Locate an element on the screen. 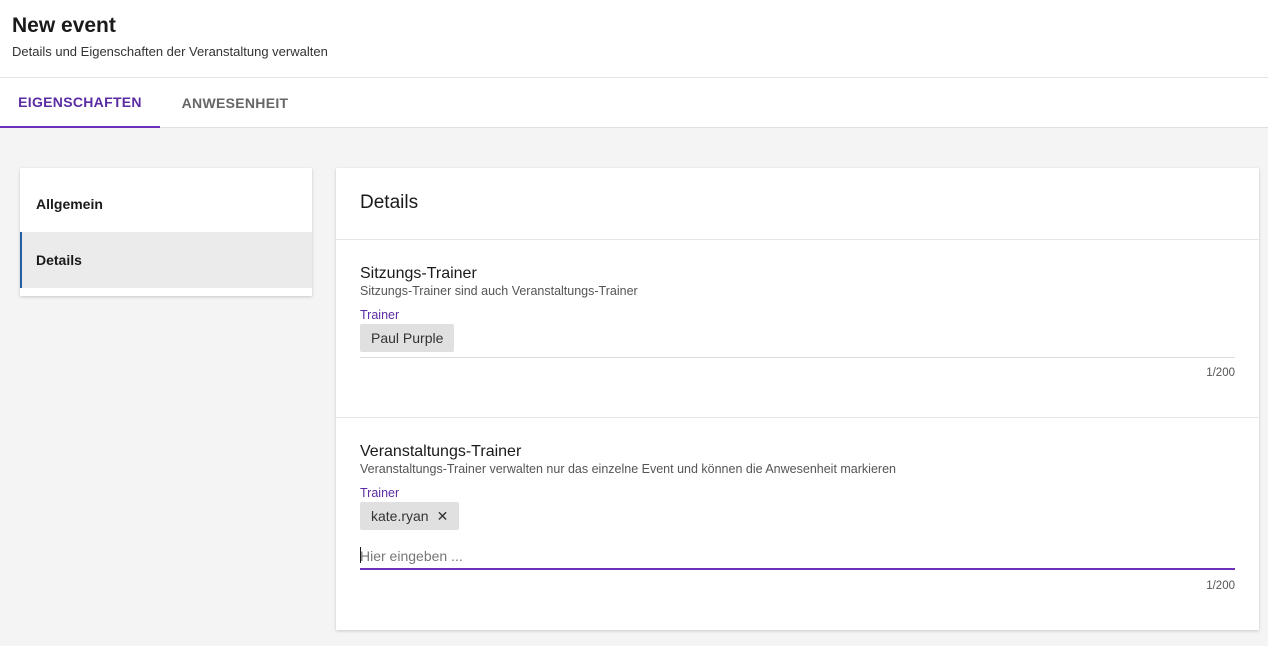 The width and height of the screenshot is (1268, 646). section-nav: Allgemein Details is located at coordinates (166, 232).